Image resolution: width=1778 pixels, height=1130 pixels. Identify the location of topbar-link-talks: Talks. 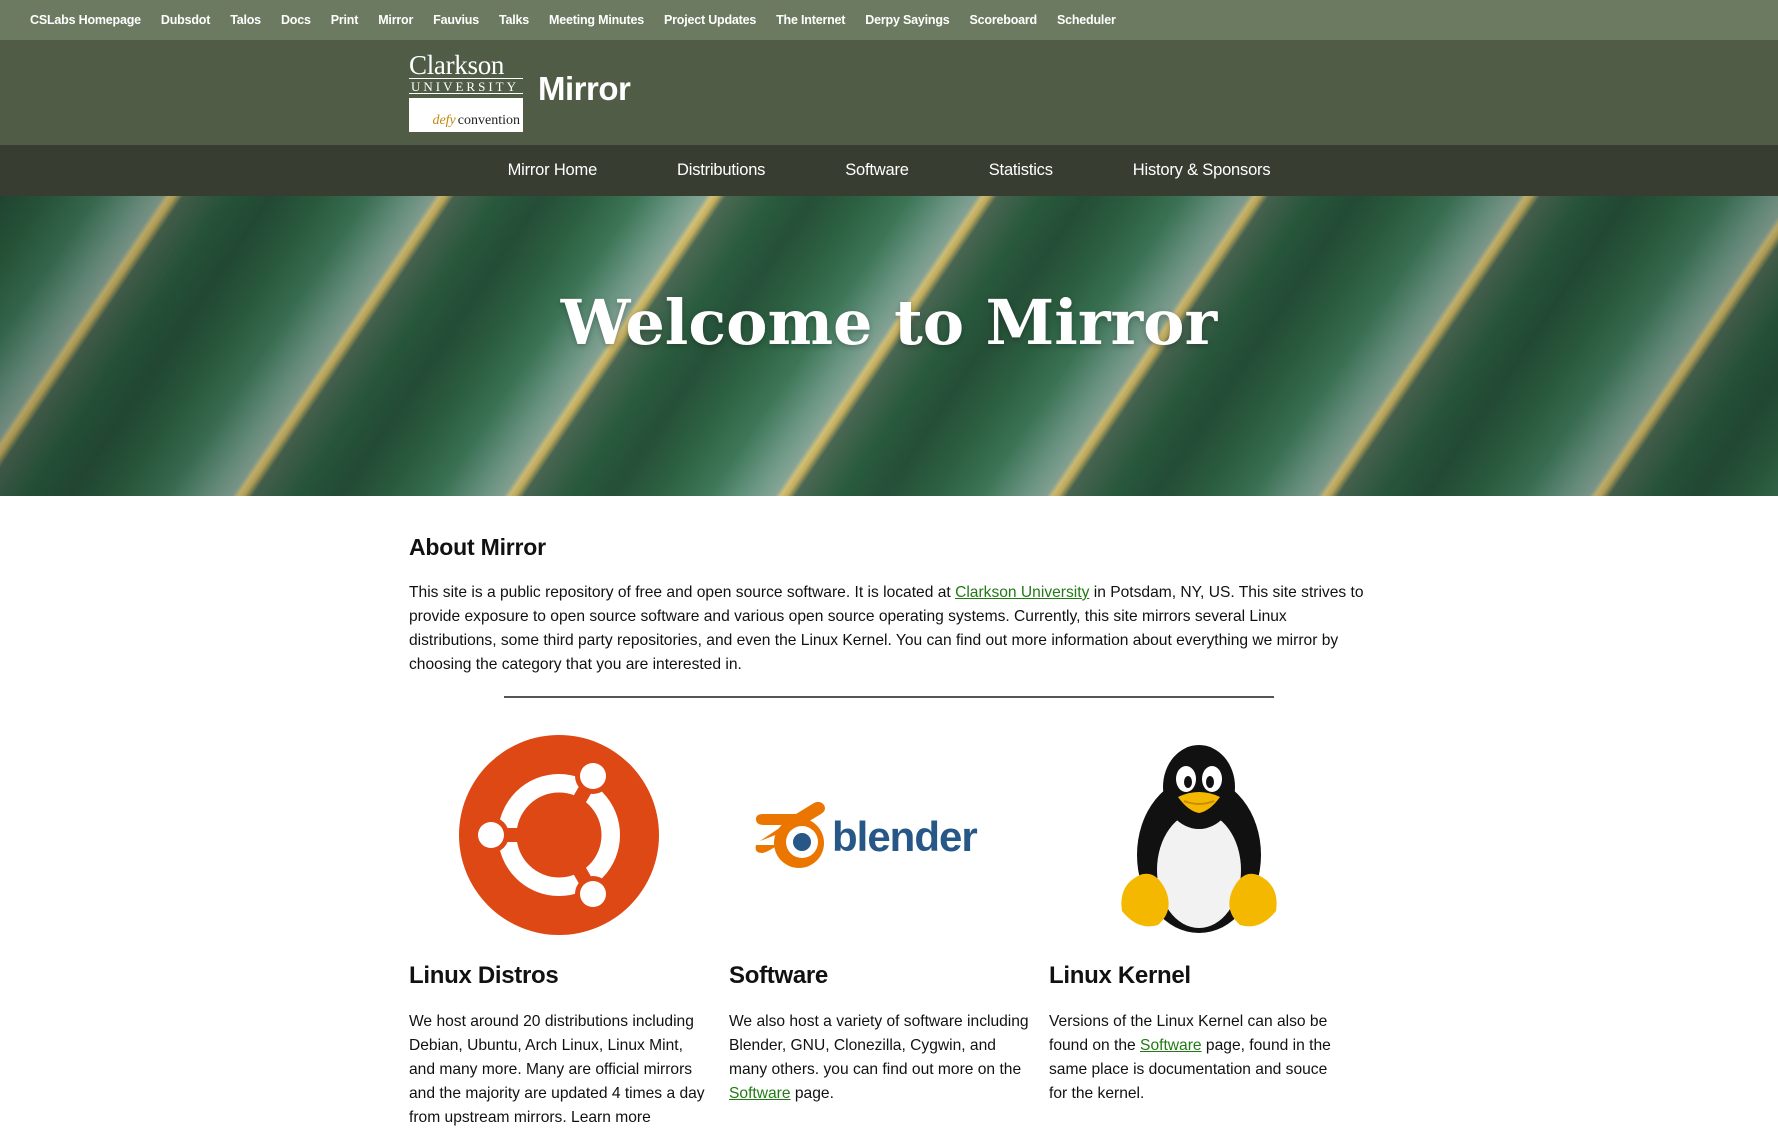
(514, 20).